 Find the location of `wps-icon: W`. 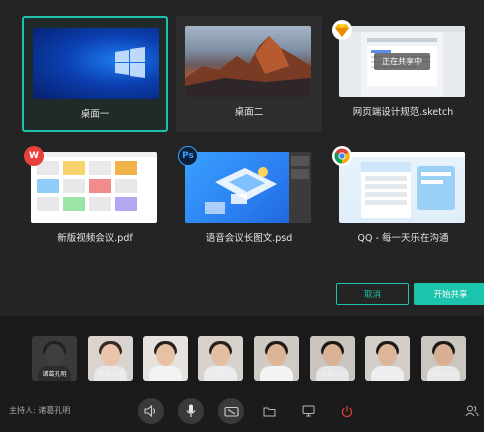

wps-icon: W is located at coordinates (34, 156).